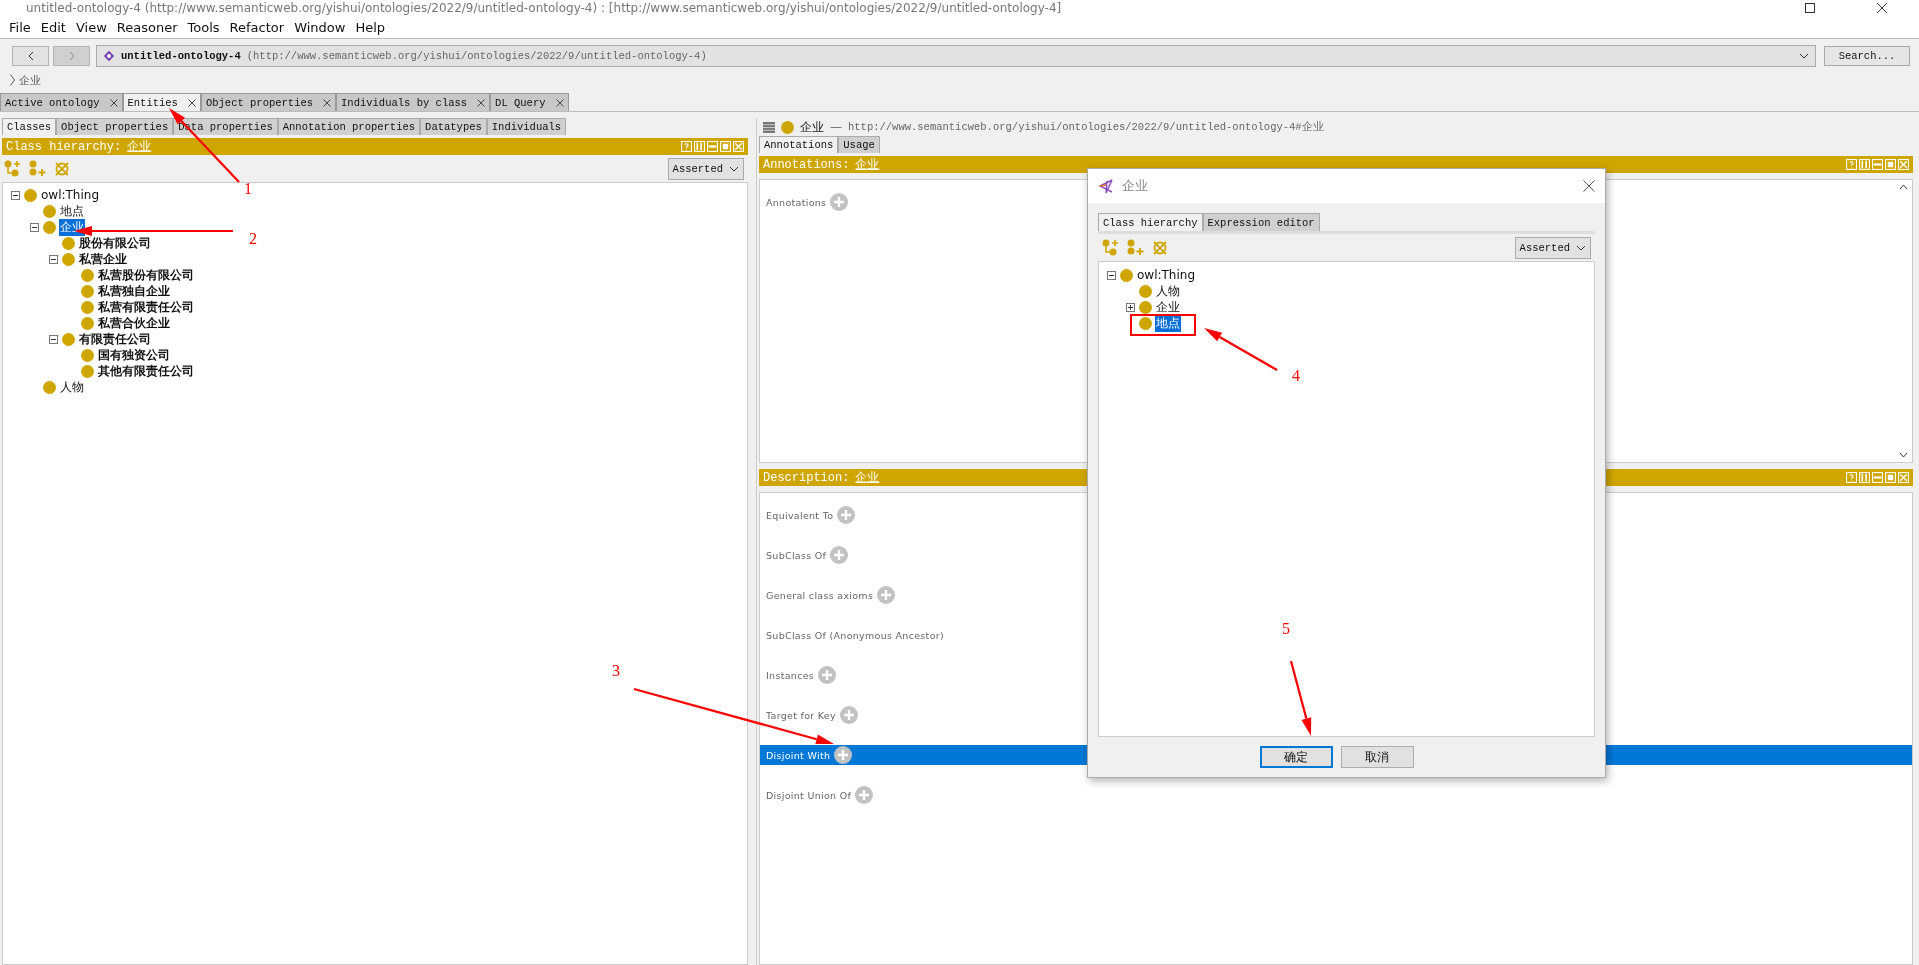 Image resolution: width=1919 pixels, height=965 pixels. What do you see at coordinates (796, 202) in the screenshot?
I see `field-label: Annotations` at bounding box center [796, 202].